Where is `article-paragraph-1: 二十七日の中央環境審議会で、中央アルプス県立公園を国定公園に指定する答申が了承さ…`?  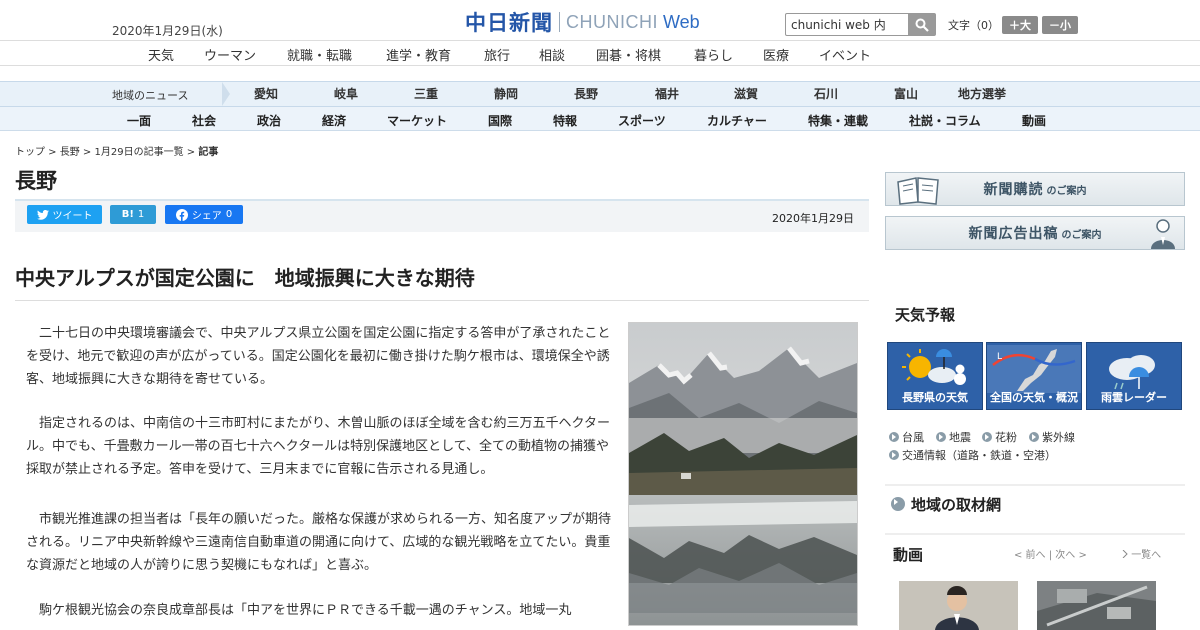
article-paragraph-1: 二十七日の中央環境審議会で、中央アルプス県立公園を国定公園に指定する答申が了承さ… is located at coordinates (318, 356).